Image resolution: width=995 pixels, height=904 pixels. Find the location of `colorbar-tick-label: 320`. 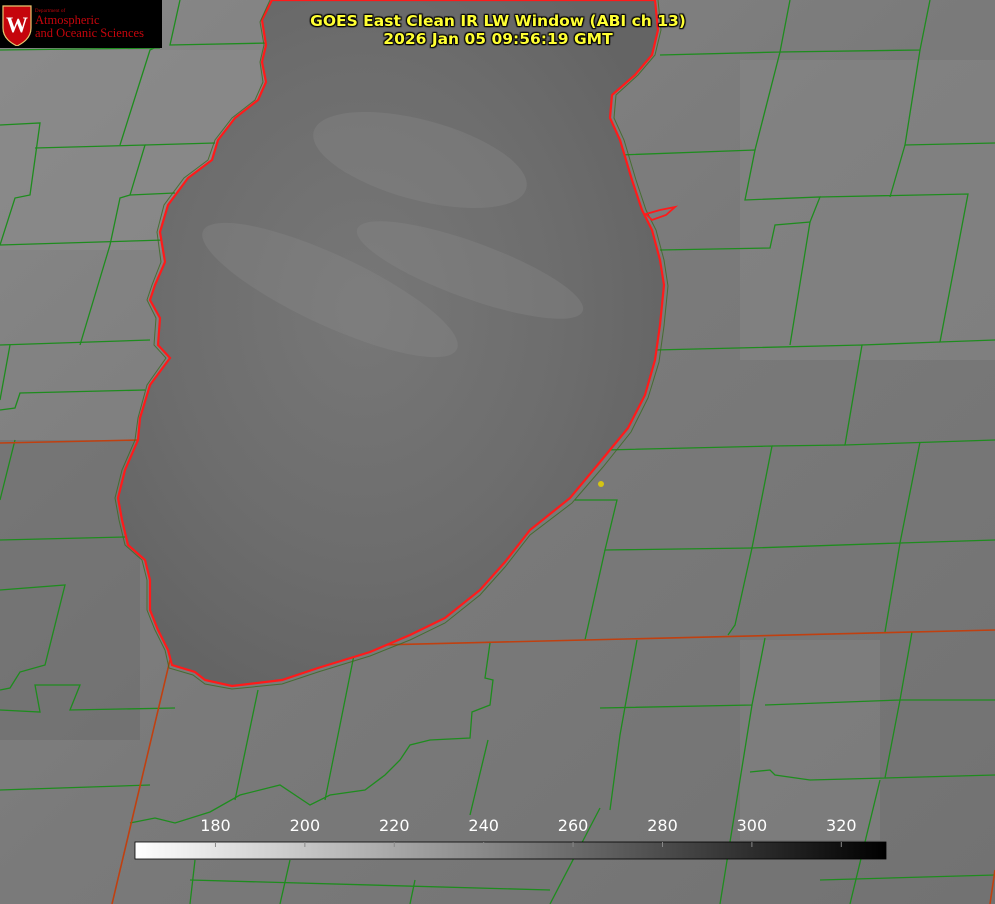

colorbar-tick-label: 320 is located at coordinates (841, 825).